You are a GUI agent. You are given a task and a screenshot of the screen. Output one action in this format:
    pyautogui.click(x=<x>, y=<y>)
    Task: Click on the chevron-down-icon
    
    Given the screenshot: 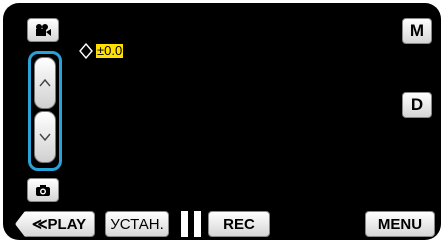 What is the action you would take?
    pyautogui.click(x=45, y=137)
    